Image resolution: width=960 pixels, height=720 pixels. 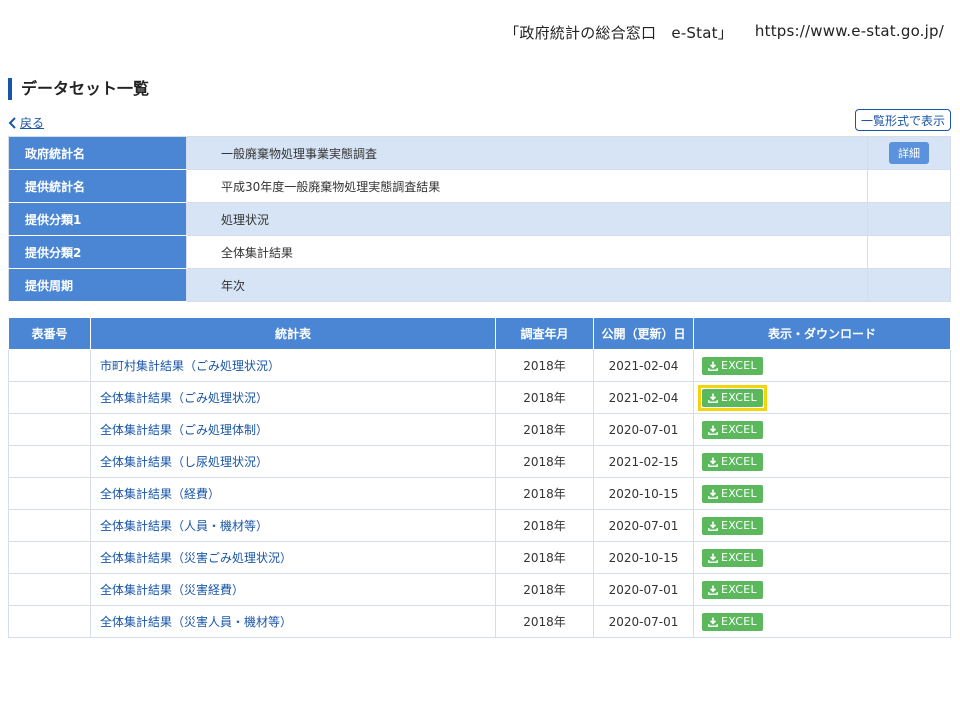 I want to click on table-name-cell: 全体集計結果（ごみ処理状況）, so click(x=293, y=397).